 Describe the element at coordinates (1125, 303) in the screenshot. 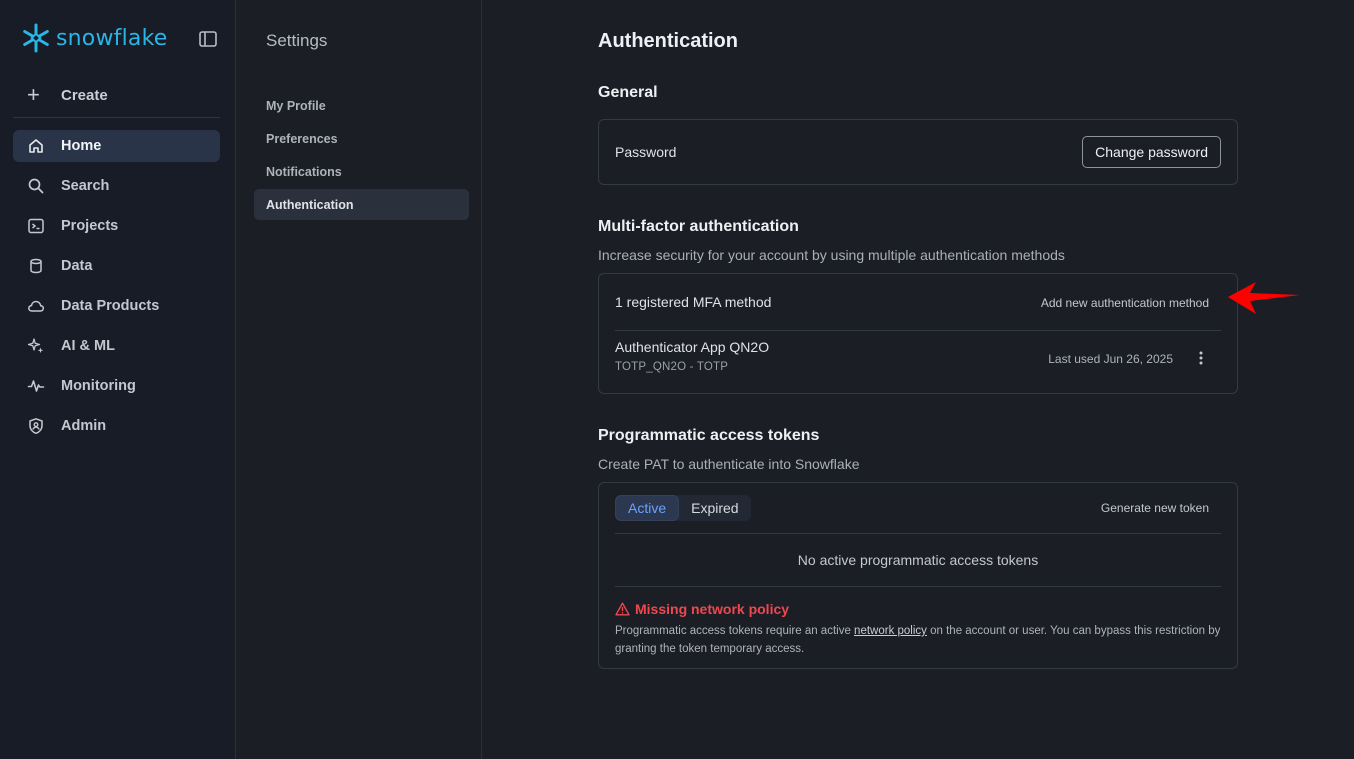

I see `add-authentication-method-button: Add new authentication method` at that location.